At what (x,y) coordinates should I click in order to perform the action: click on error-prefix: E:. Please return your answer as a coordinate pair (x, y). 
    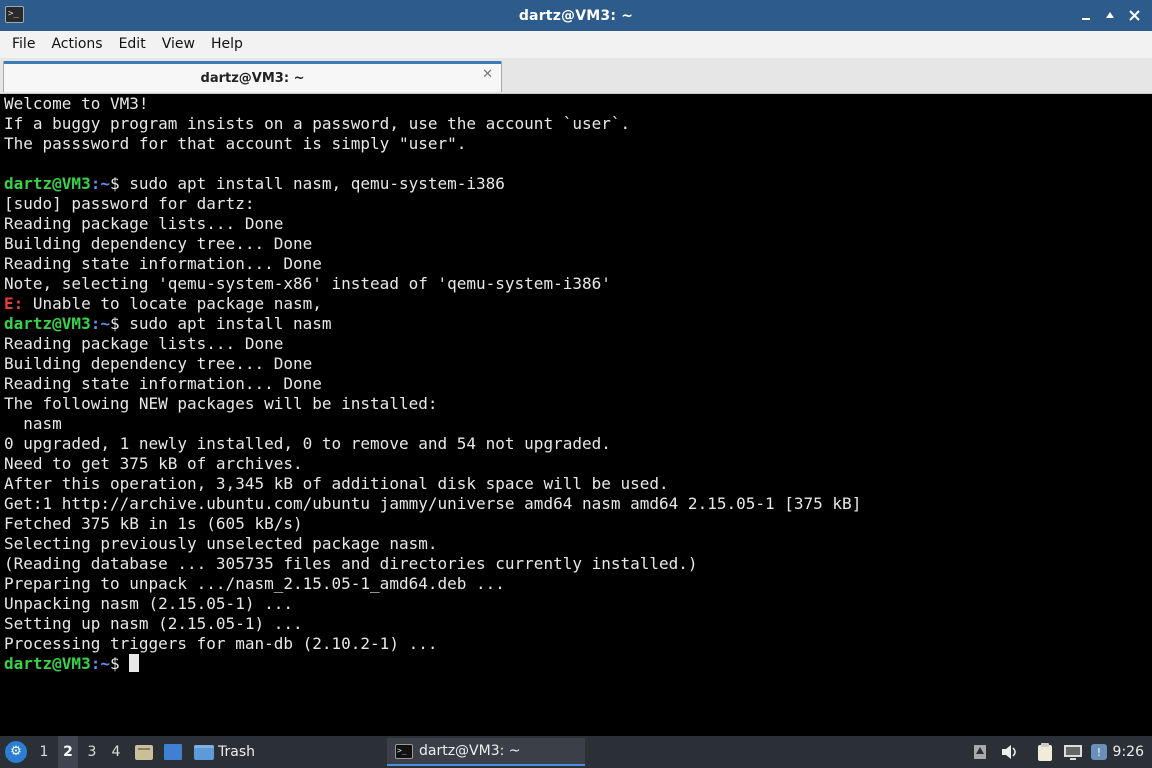
    Looking at the image, I should click on (18, 303).